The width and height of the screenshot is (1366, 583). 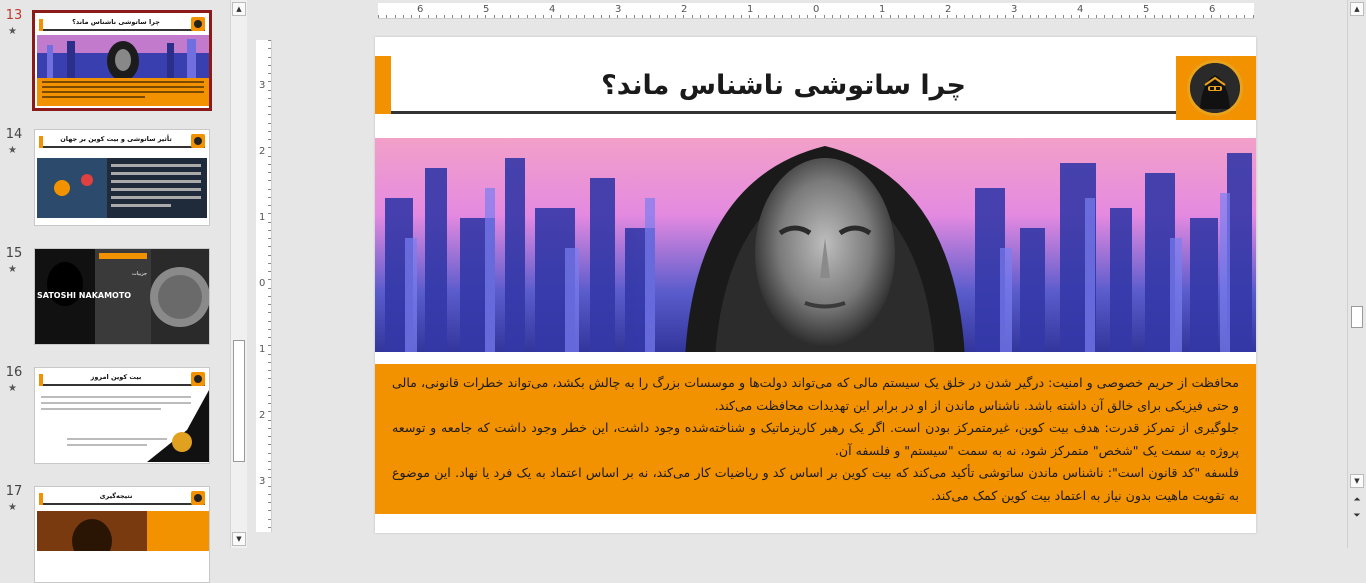 I want to click on editor-scrollbar: ▲ ▼ ⏶ ⏷, so click(x=1356, y=274).